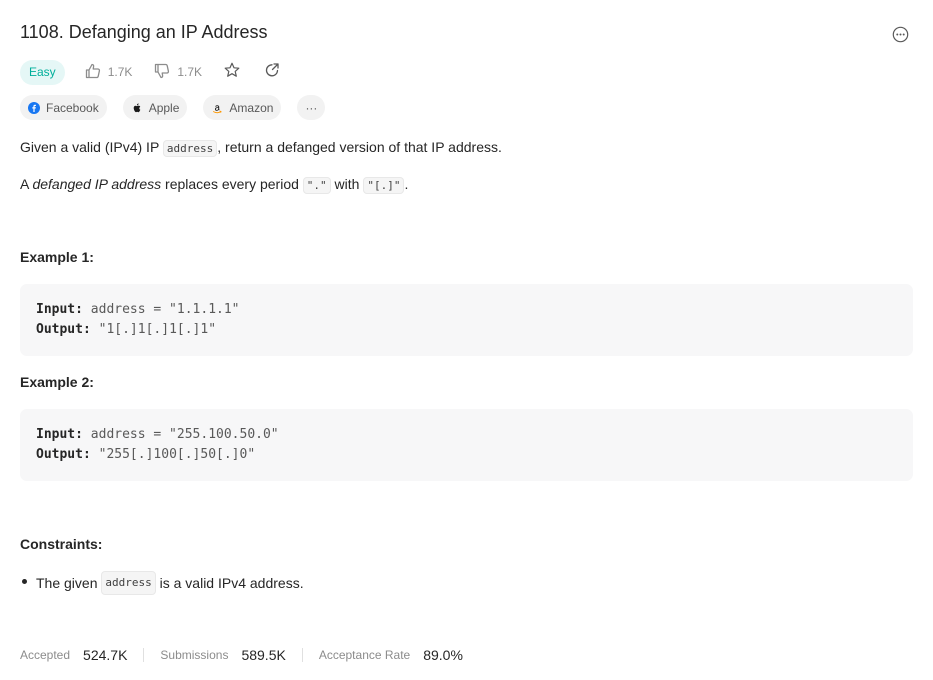  I want to click on example-2-heading: Example 2:, so click(57, 382).